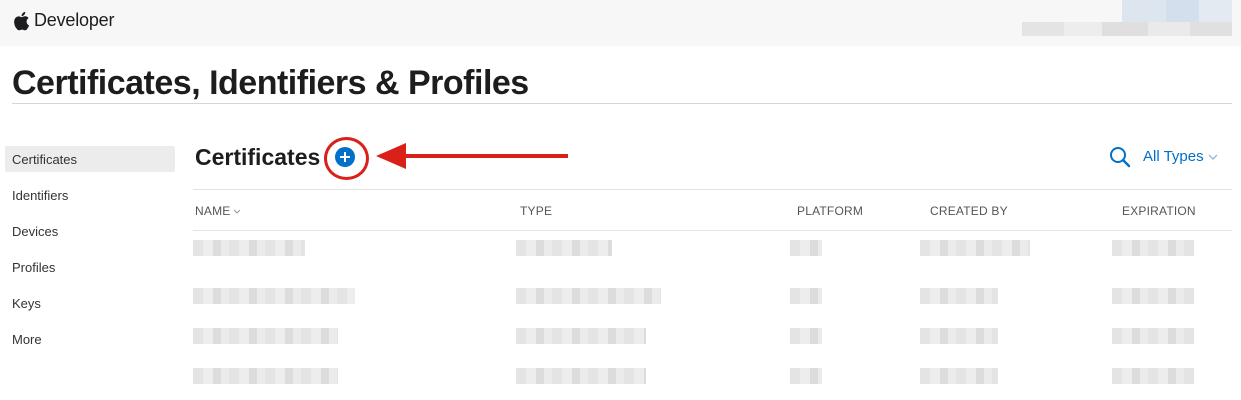 The image size is (1241, 400). I want to click on sort-chevron-icon, so click(237, 211).